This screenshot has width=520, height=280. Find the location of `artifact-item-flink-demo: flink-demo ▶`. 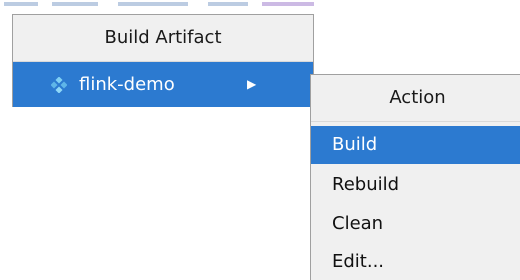

artifact-item-flink-demo: flink-demo ▶ is located at coordinates (163, 84).